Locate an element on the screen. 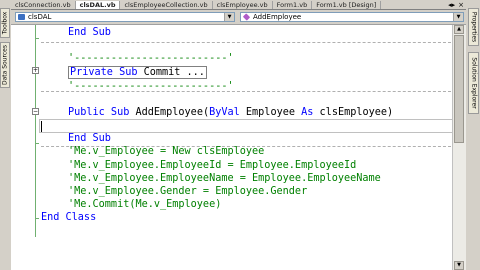  tab-scroll-icon: ◂▸ is located at coordinates (451, 5).